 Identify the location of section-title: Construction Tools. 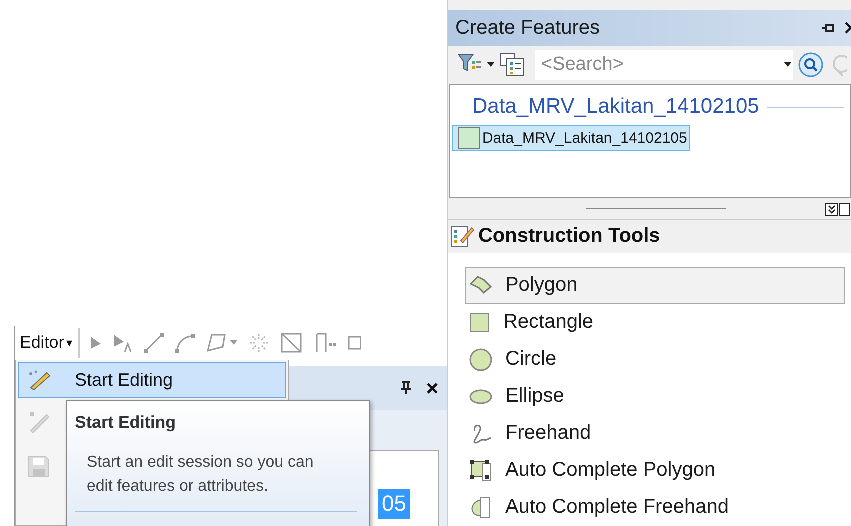
(569, 236).